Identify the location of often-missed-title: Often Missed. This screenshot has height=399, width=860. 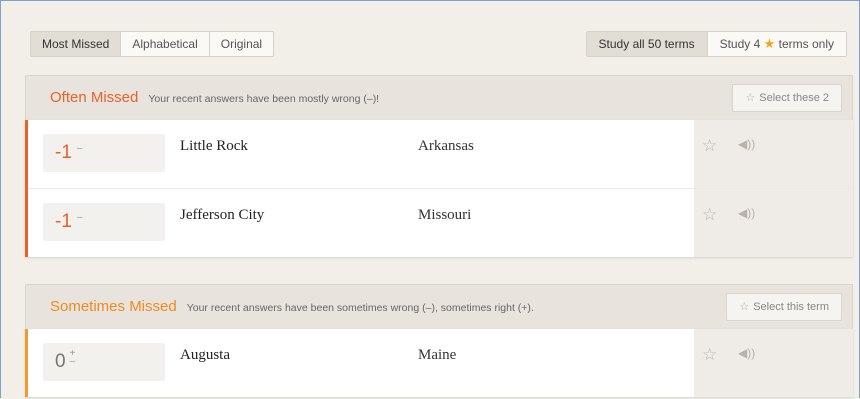
(94, 97).